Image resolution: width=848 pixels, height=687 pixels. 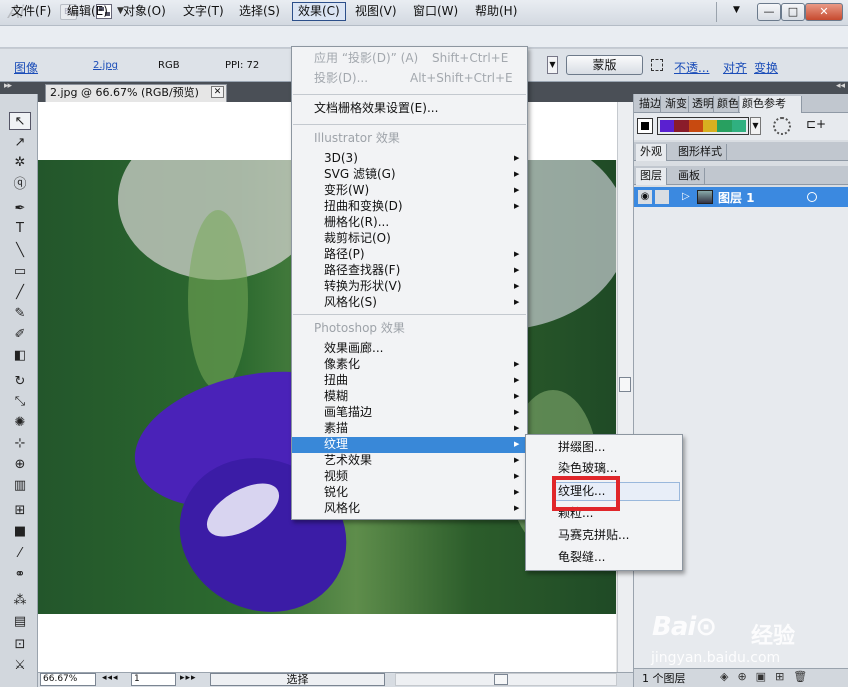 What do you see at coordinates (217, 92) in the screenshot?
I see `close-icon: ✕` at bounding box center [217, 92].